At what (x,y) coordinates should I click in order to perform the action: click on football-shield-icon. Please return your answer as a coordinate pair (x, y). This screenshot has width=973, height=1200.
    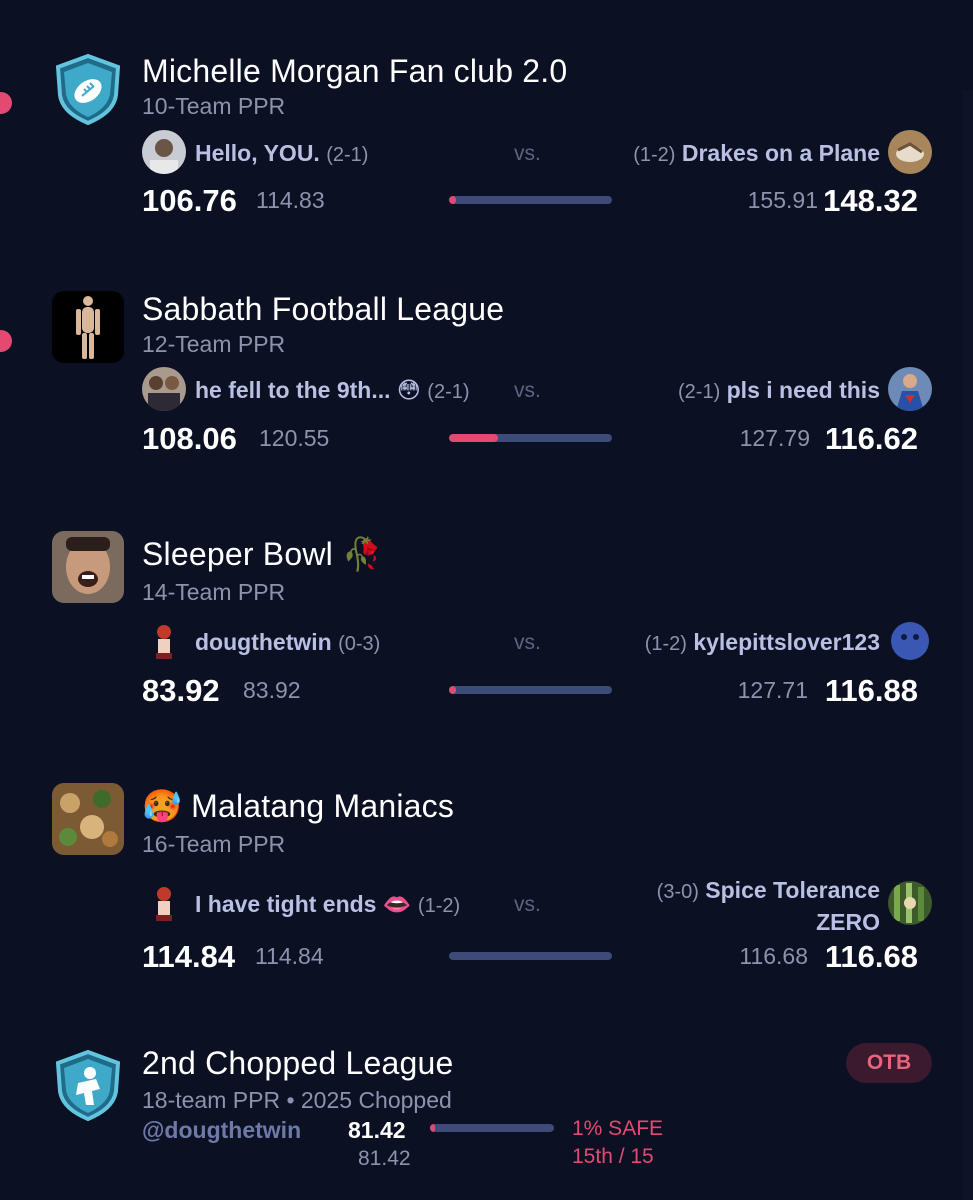
    Looking at the image, I should click on (88, 89).